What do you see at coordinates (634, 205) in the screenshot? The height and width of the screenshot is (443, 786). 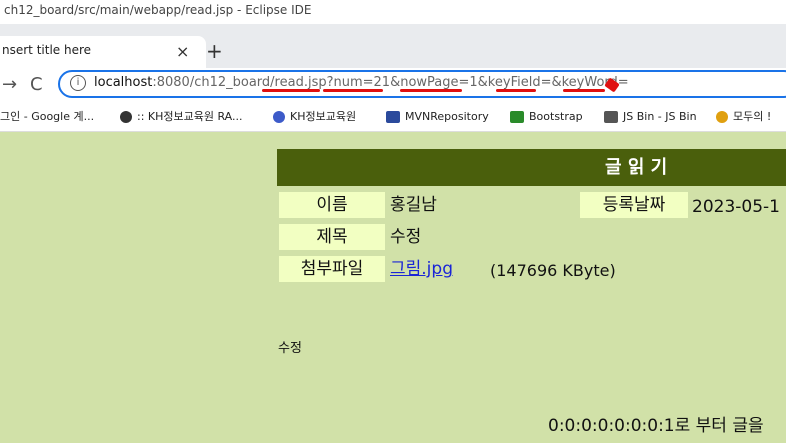 I see `date-label: 등록날짜` at bounding box center [634, 205].